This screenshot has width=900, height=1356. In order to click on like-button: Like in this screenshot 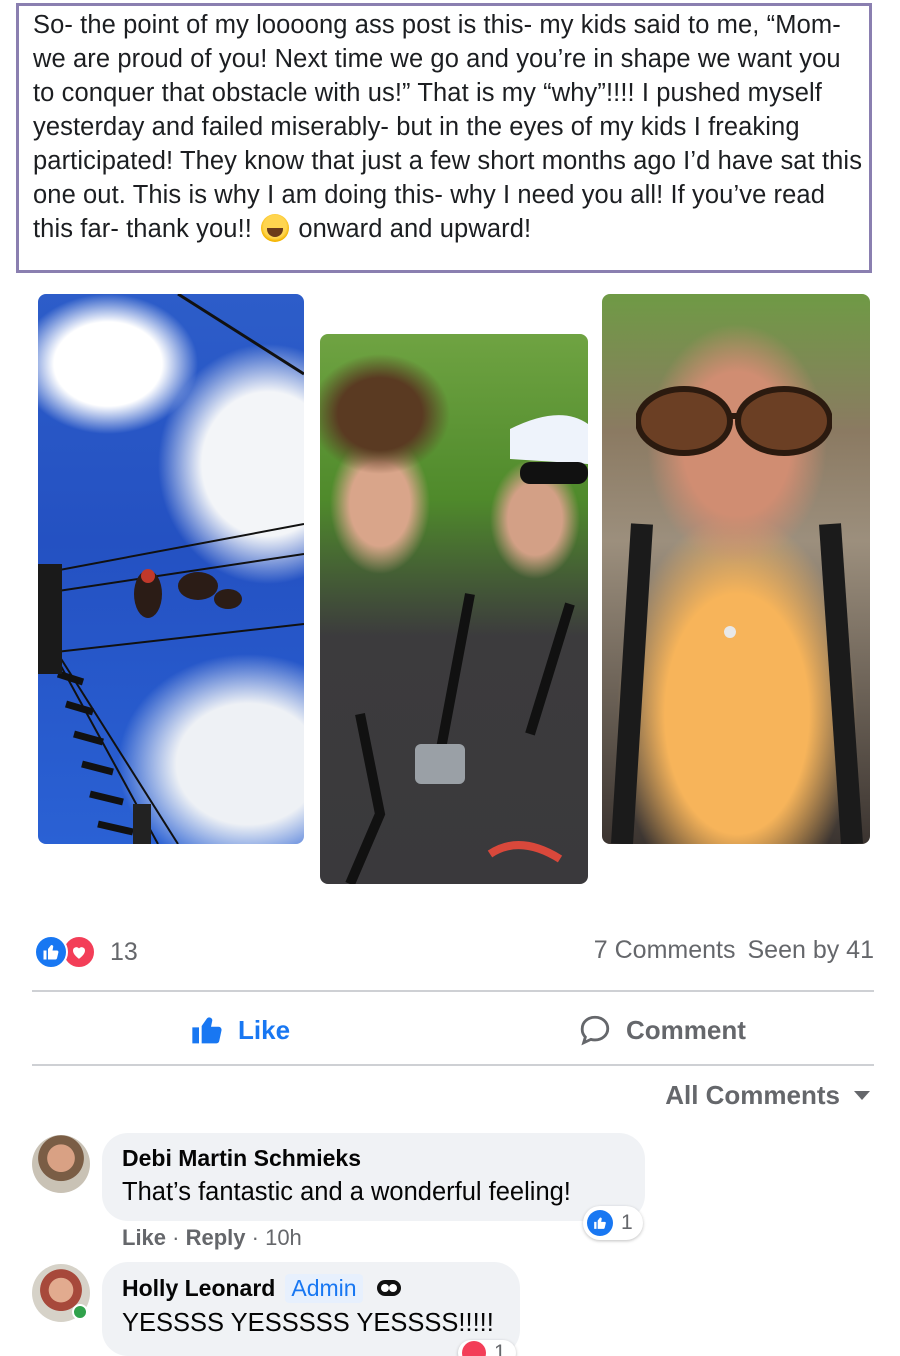, I will do `click(240, 1030)`.